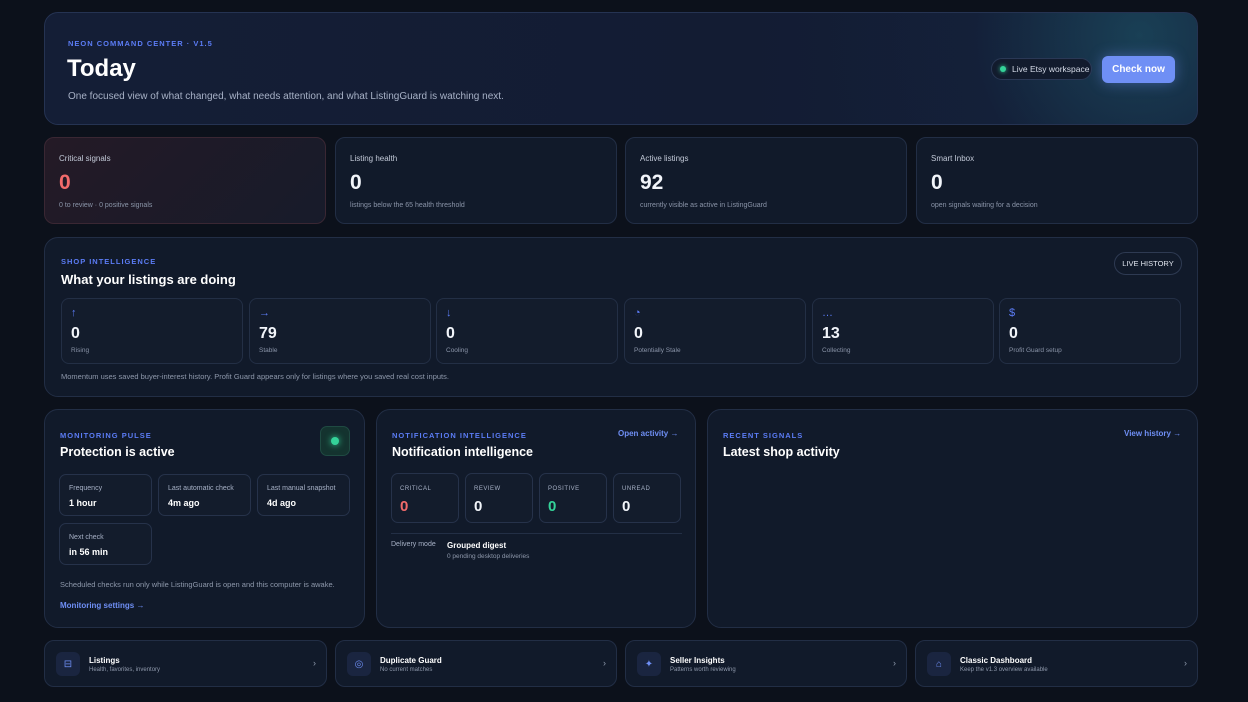 The width and height of the screenshot is (1248, 702). Describe the element at coordinates (1090, 331) in the screenshot. I see `metric-profit-guard: $ 0 Profit Guard setup` at that location.